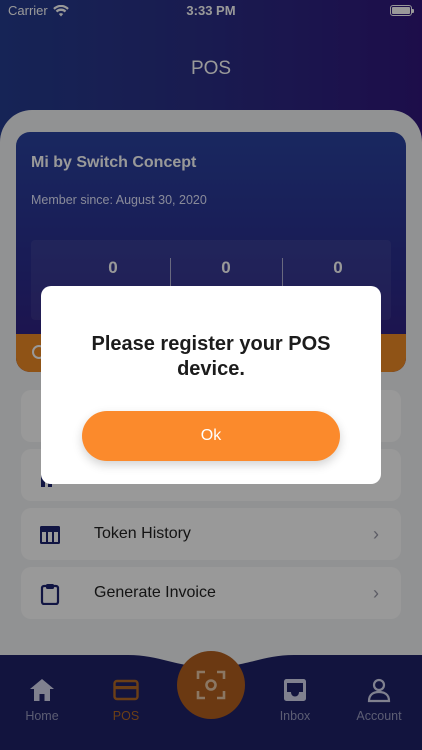 The height and width of the screenshot is (750, 422). I want to click on dialog-message: Please register your POS device., so click(211, 356).